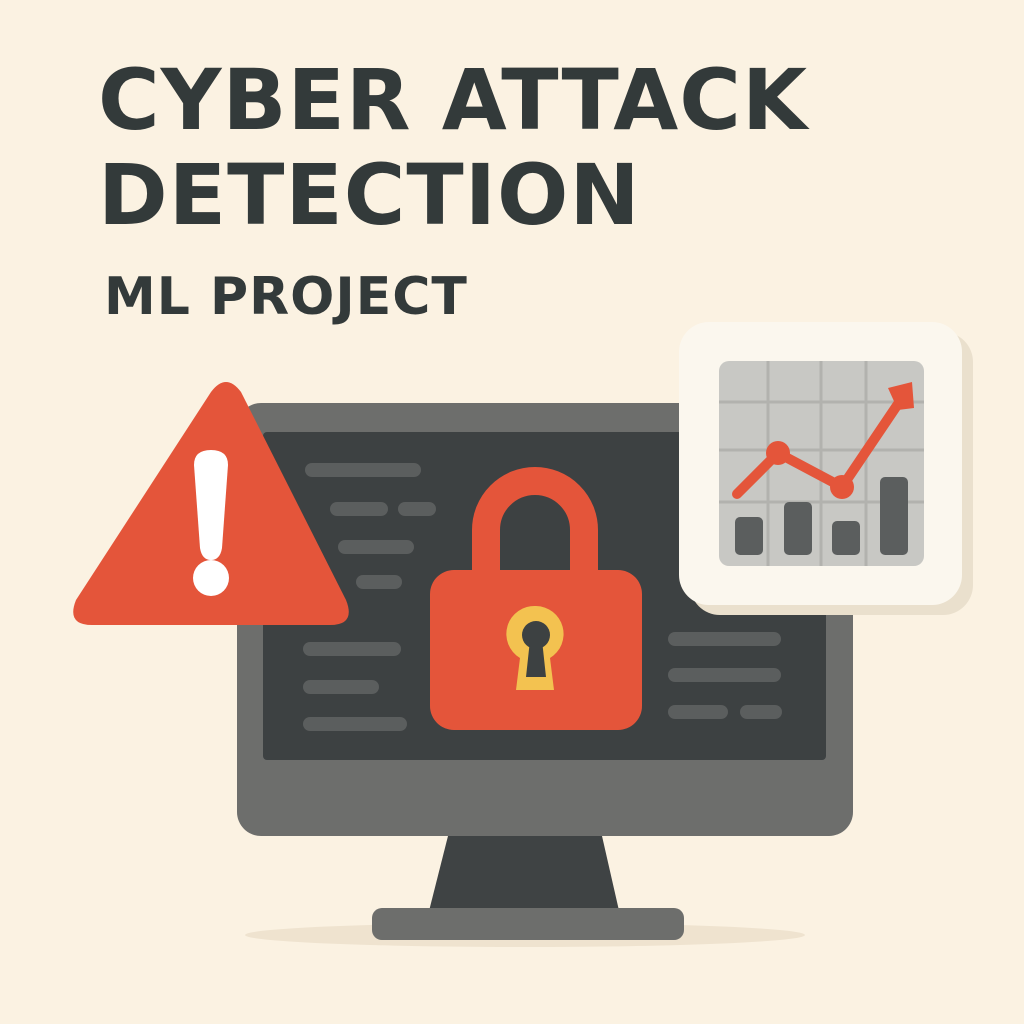 This screenshot has height=1024, width=1024. I want to click on page-title-line-1: CYBER ATTACK, so click(453, 100).